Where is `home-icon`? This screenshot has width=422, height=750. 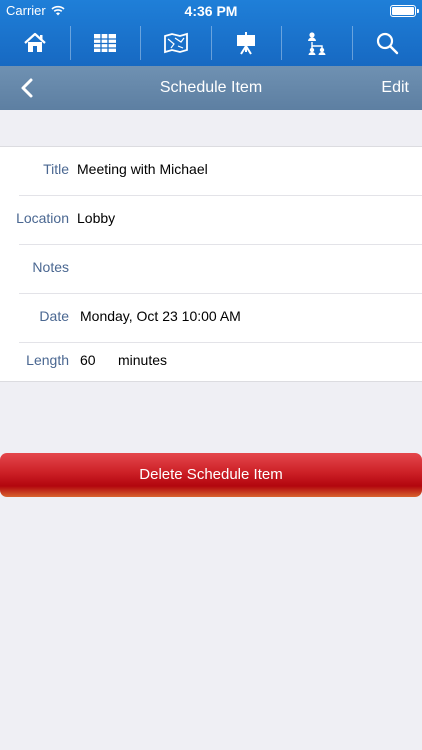
home-icon is located at coordinates (35, 42).